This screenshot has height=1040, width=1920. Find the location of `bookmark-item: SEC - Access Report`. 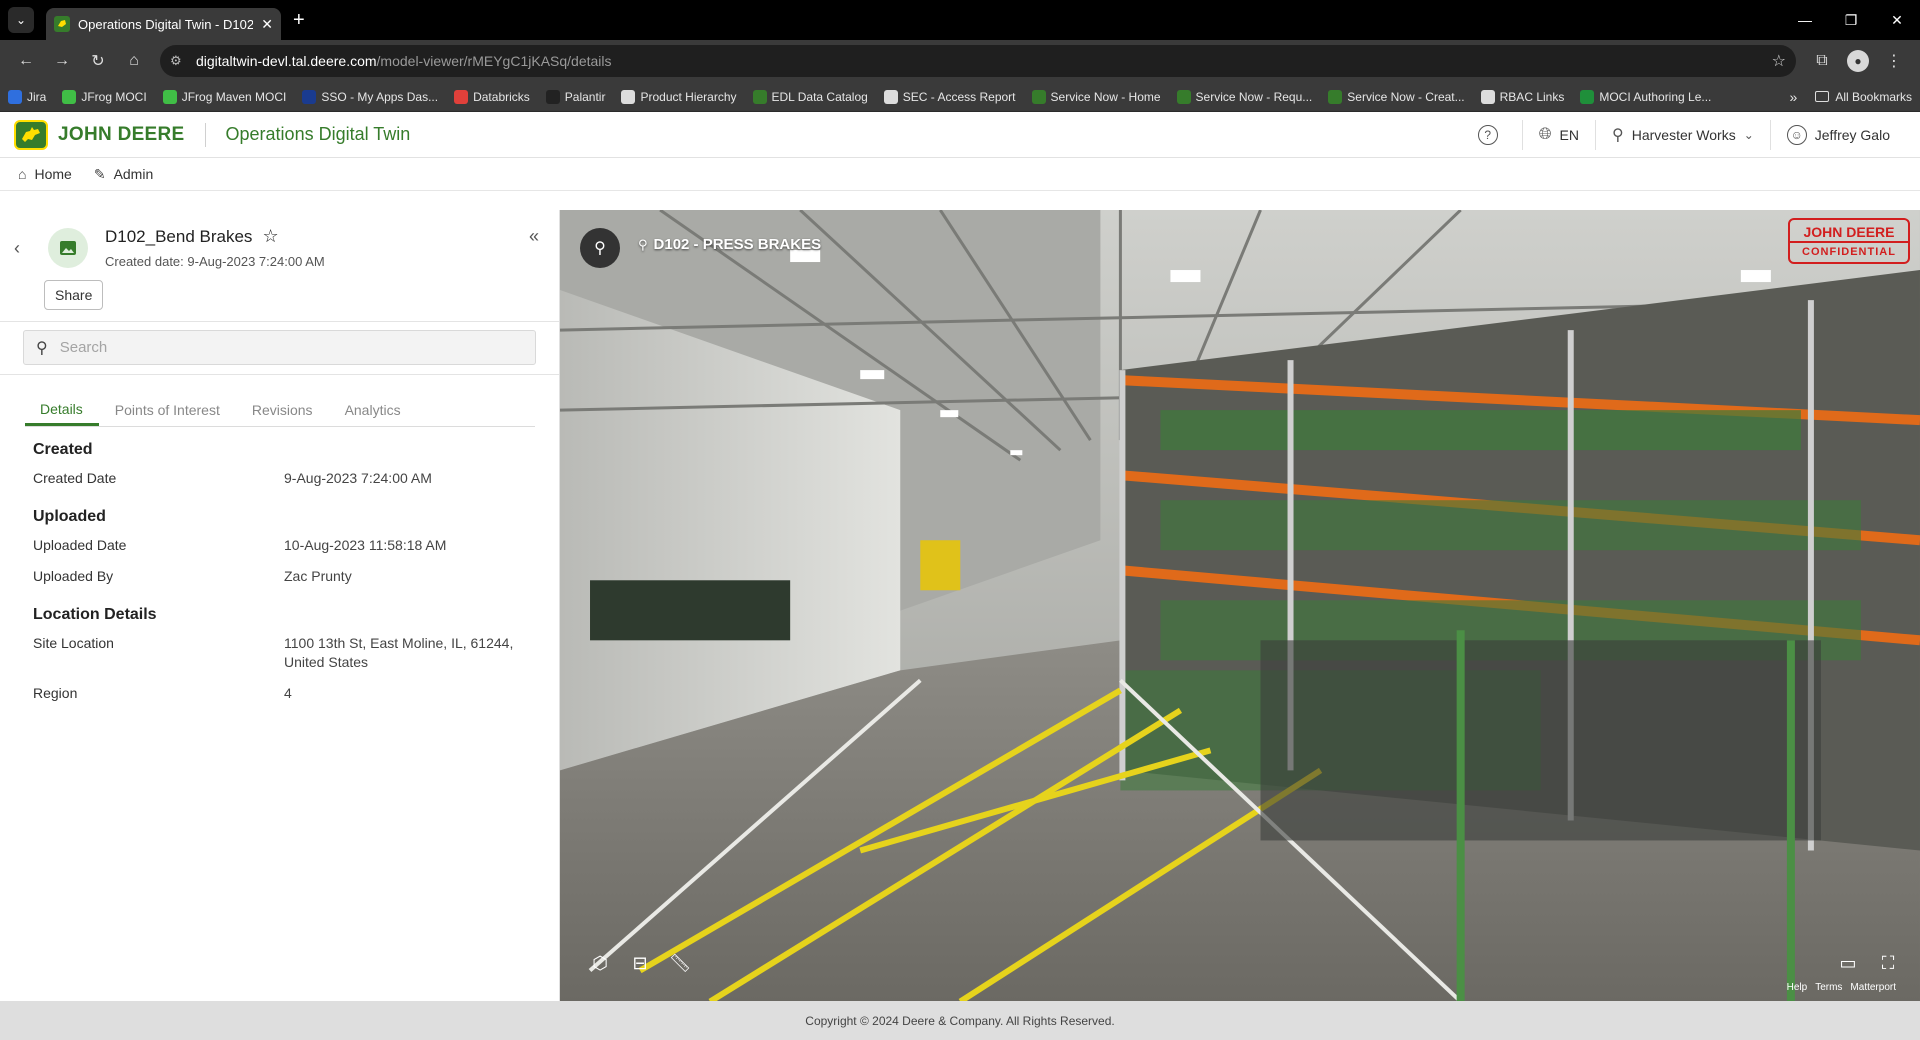

bookmark-item: SEC - Access Report is located at coordinates (949, 96).